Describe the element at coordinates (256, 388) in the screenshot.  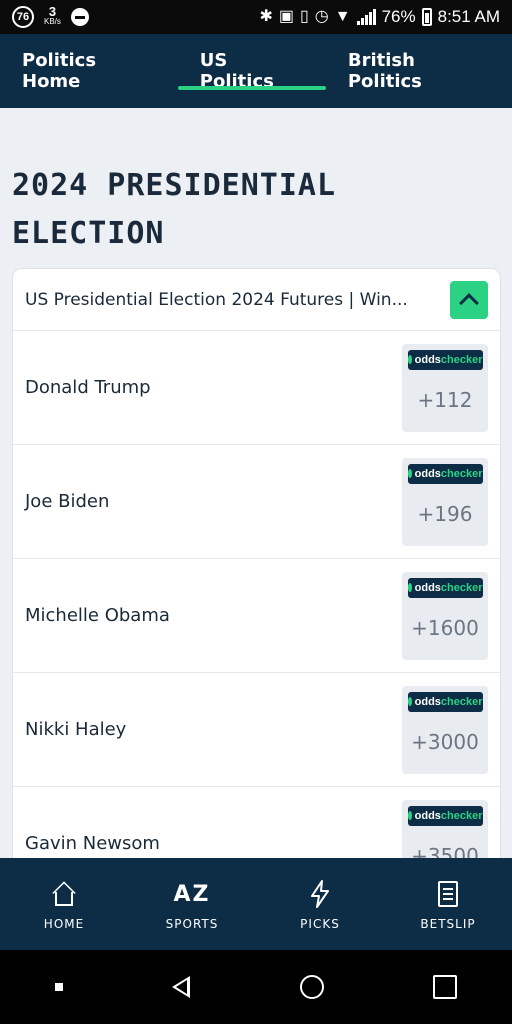
I see `candidate-row: Donald Trump oddschecker +112` at that location.